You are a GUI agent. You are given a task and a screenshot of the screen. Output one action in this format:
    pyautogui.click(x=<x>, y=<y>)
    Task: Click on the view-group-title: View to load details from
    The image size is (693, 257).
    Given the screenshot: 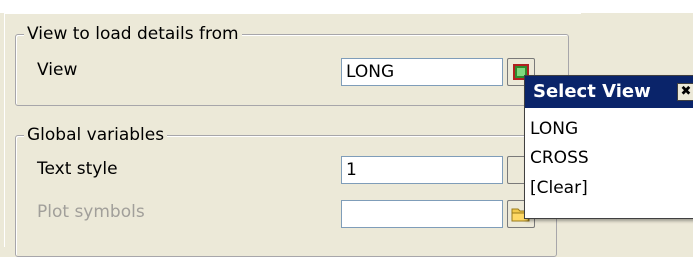 What is the action you would take?
    pyautogui.click(x=133, y=34)
    